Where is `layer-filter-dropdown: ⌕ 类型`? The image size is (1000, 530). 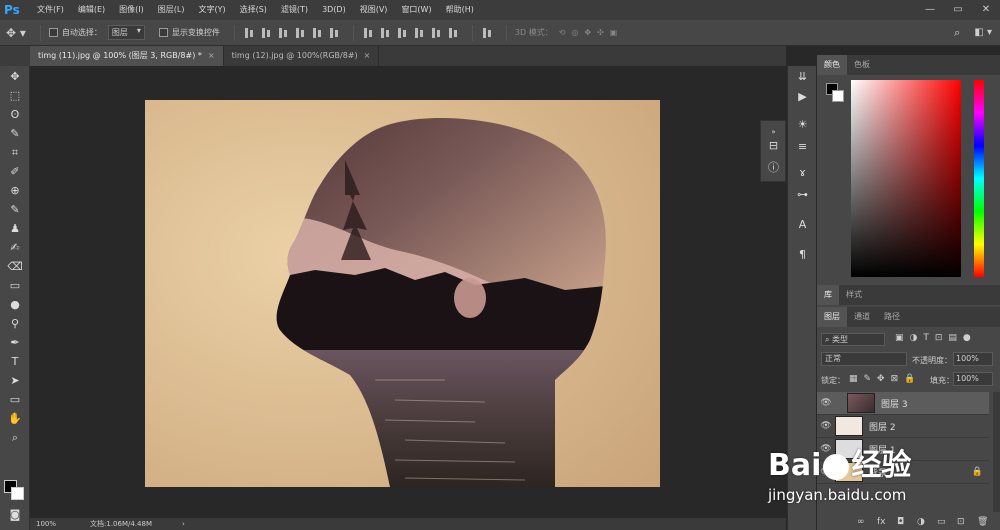
layer-filter-dropdown: ⌕ 类型 is located at coordinates (853, 339).